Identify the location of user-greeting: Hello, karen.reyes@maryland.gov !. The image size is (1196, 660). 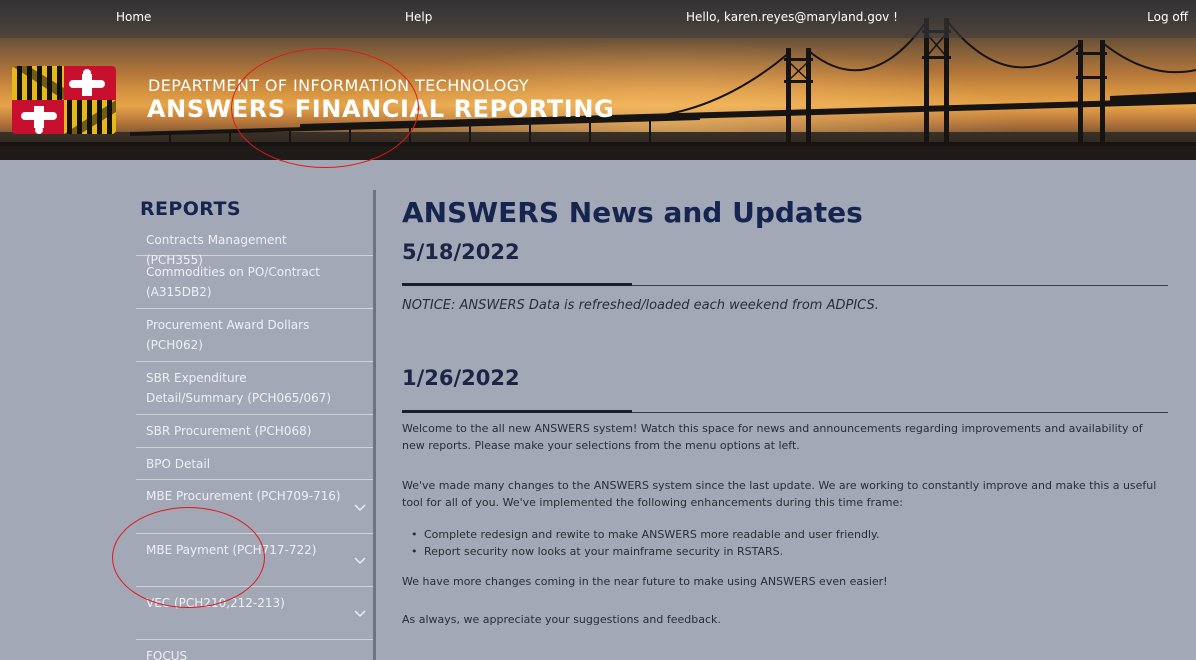
(792, 17).